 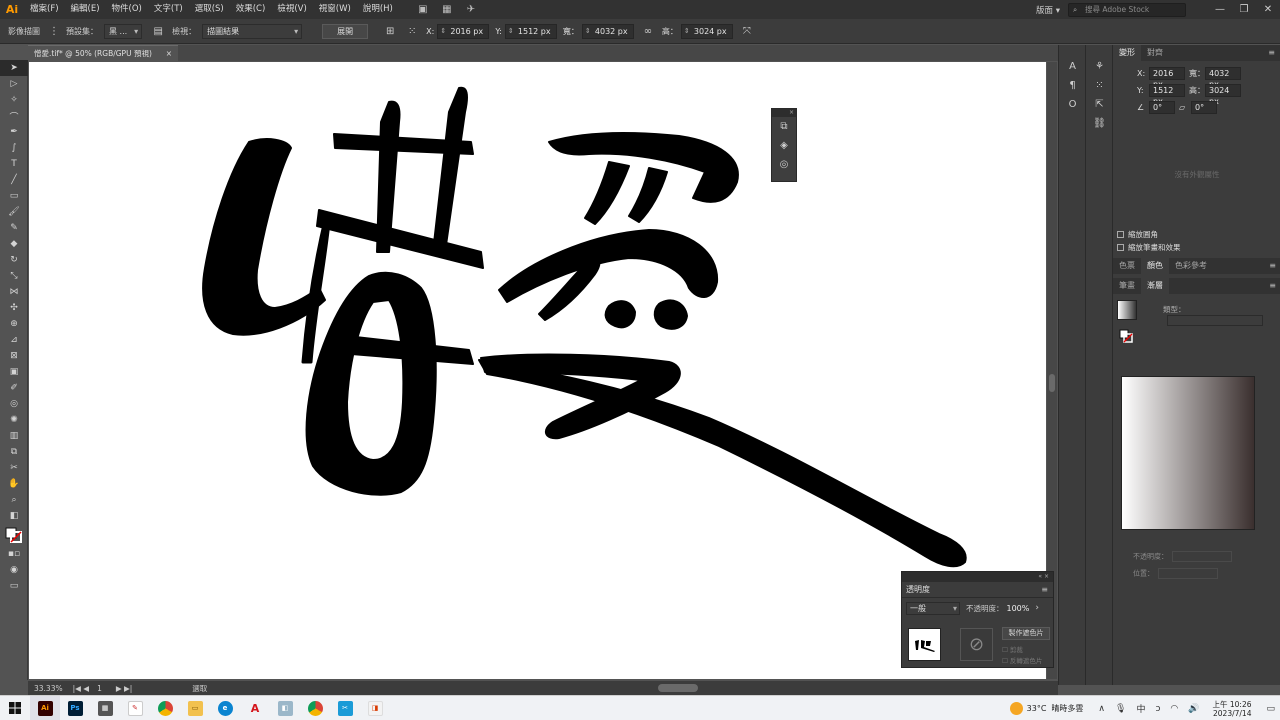 I want to click on y-field: 1512 px, so click(x=530, y=31).